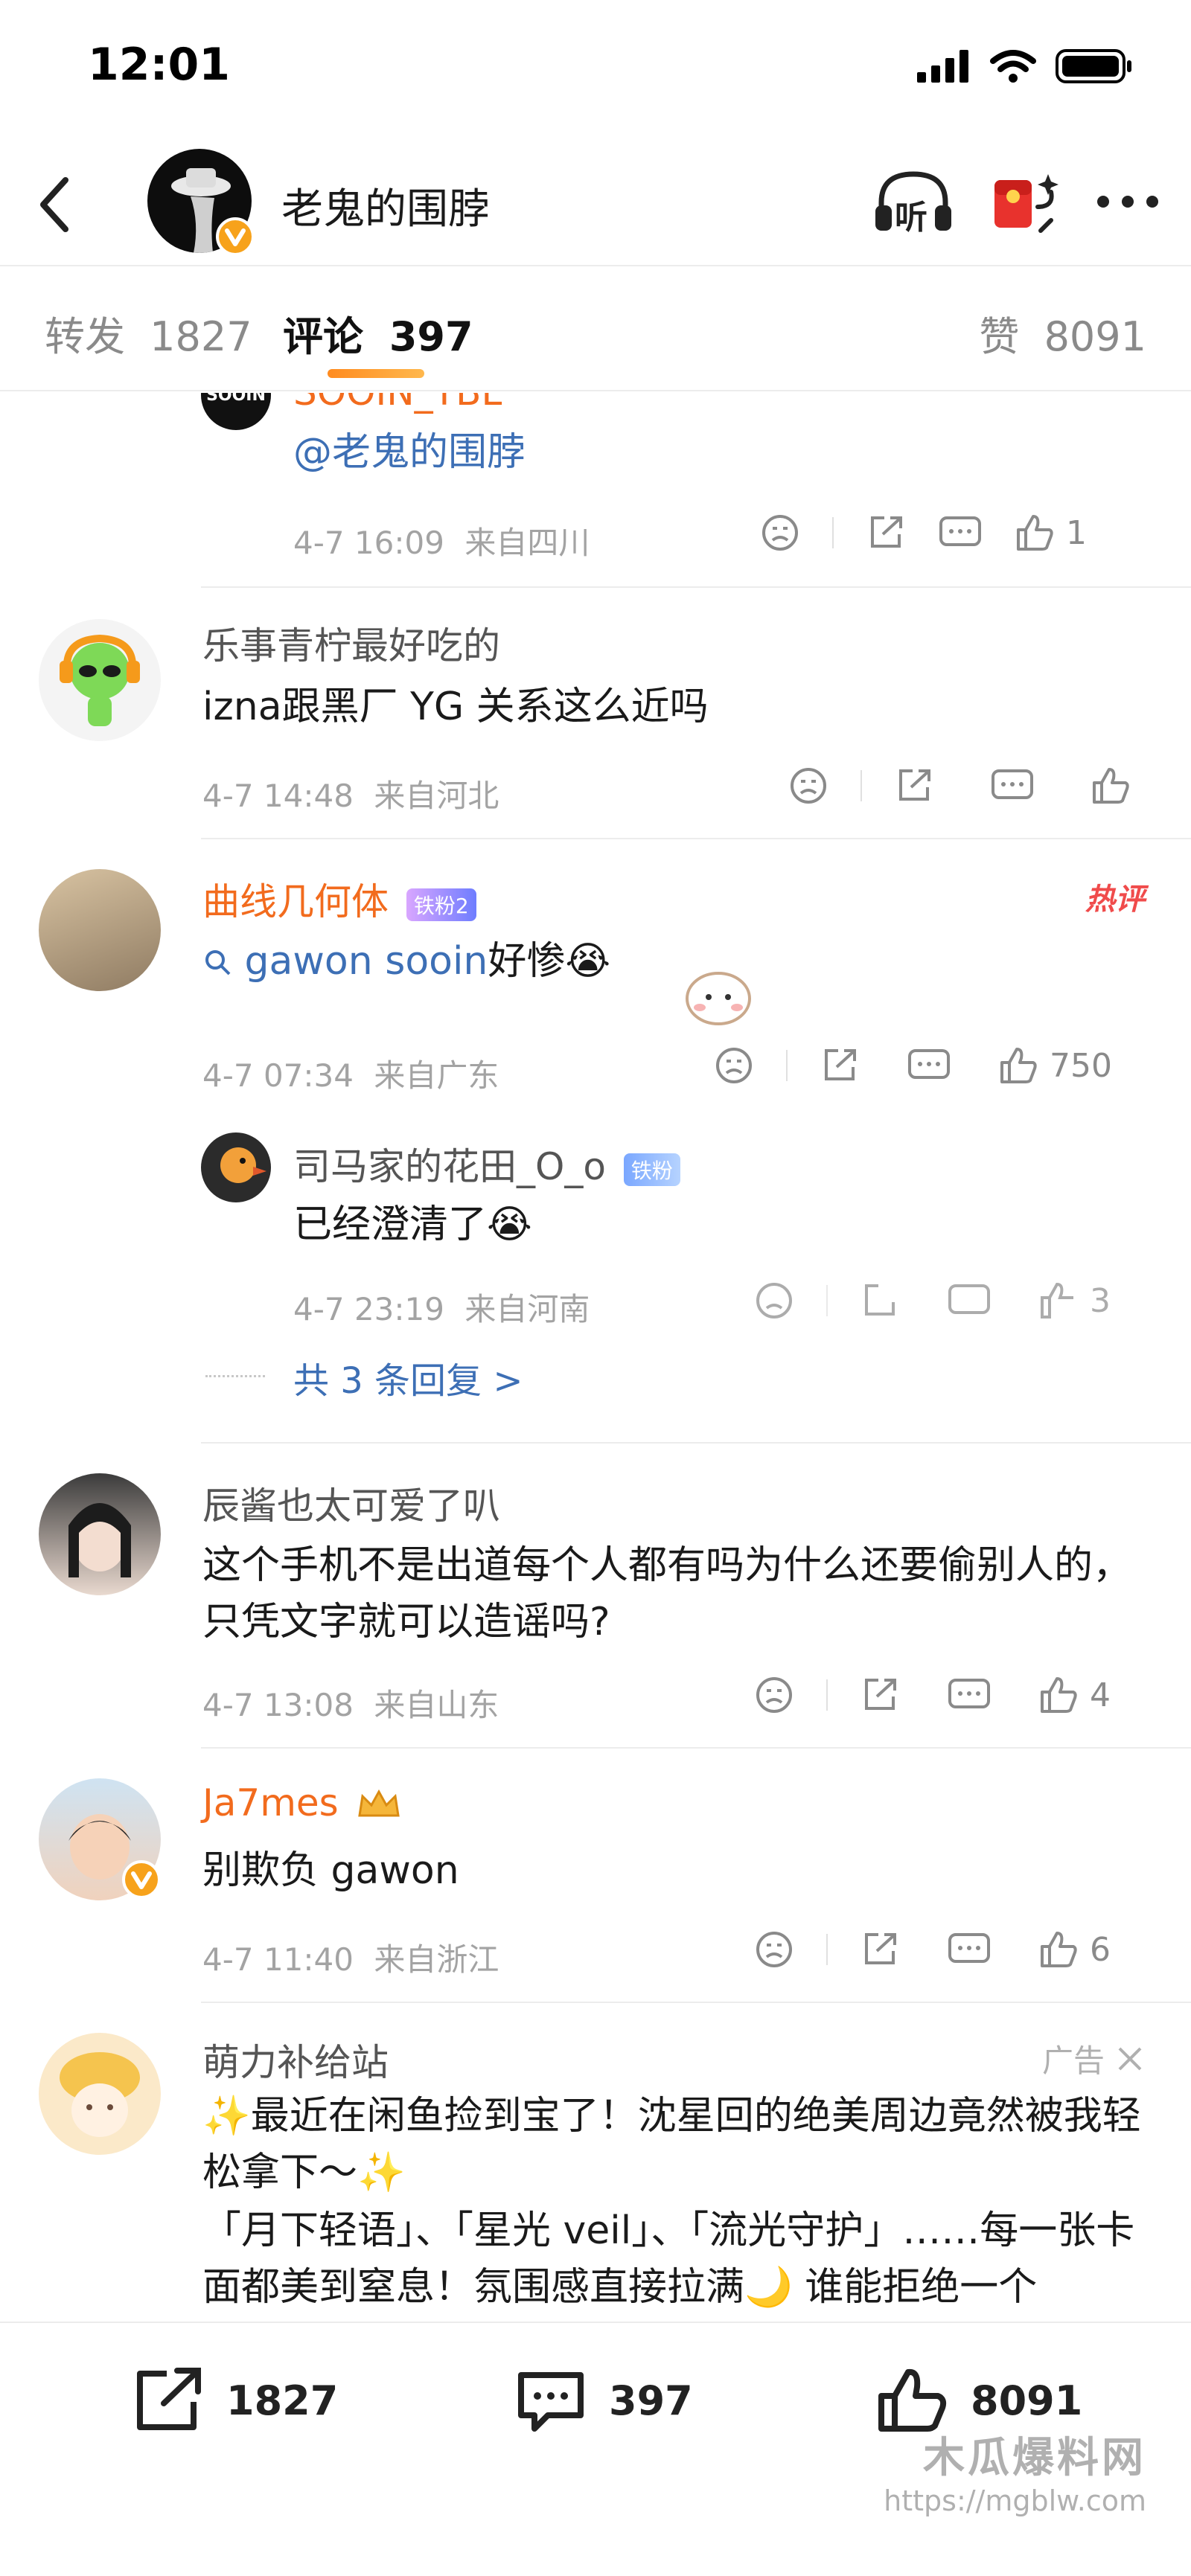  I want to click on reply-text: 已经澄清了😭, so click(412, 1224).